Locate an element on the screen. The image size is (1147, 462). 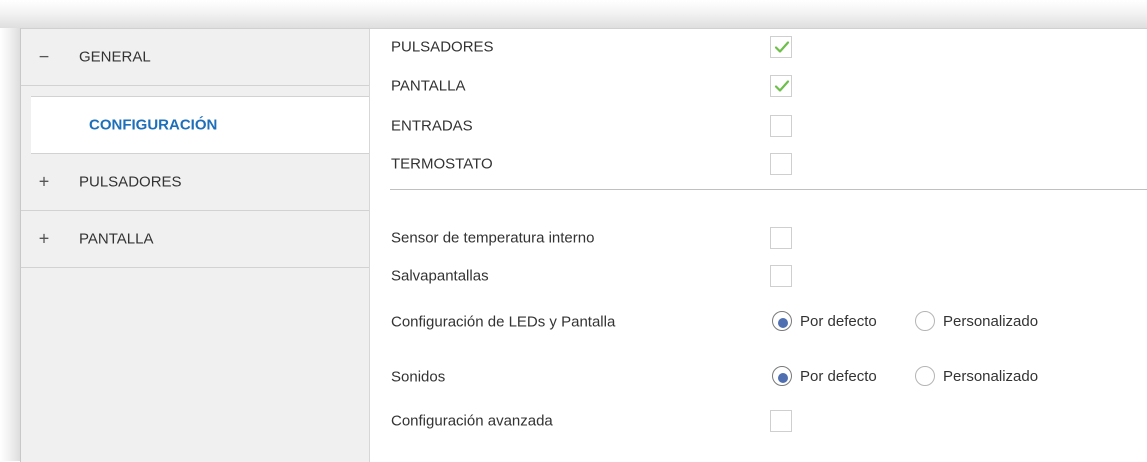
entradas-checkbox is located at coordinates (781, 126).